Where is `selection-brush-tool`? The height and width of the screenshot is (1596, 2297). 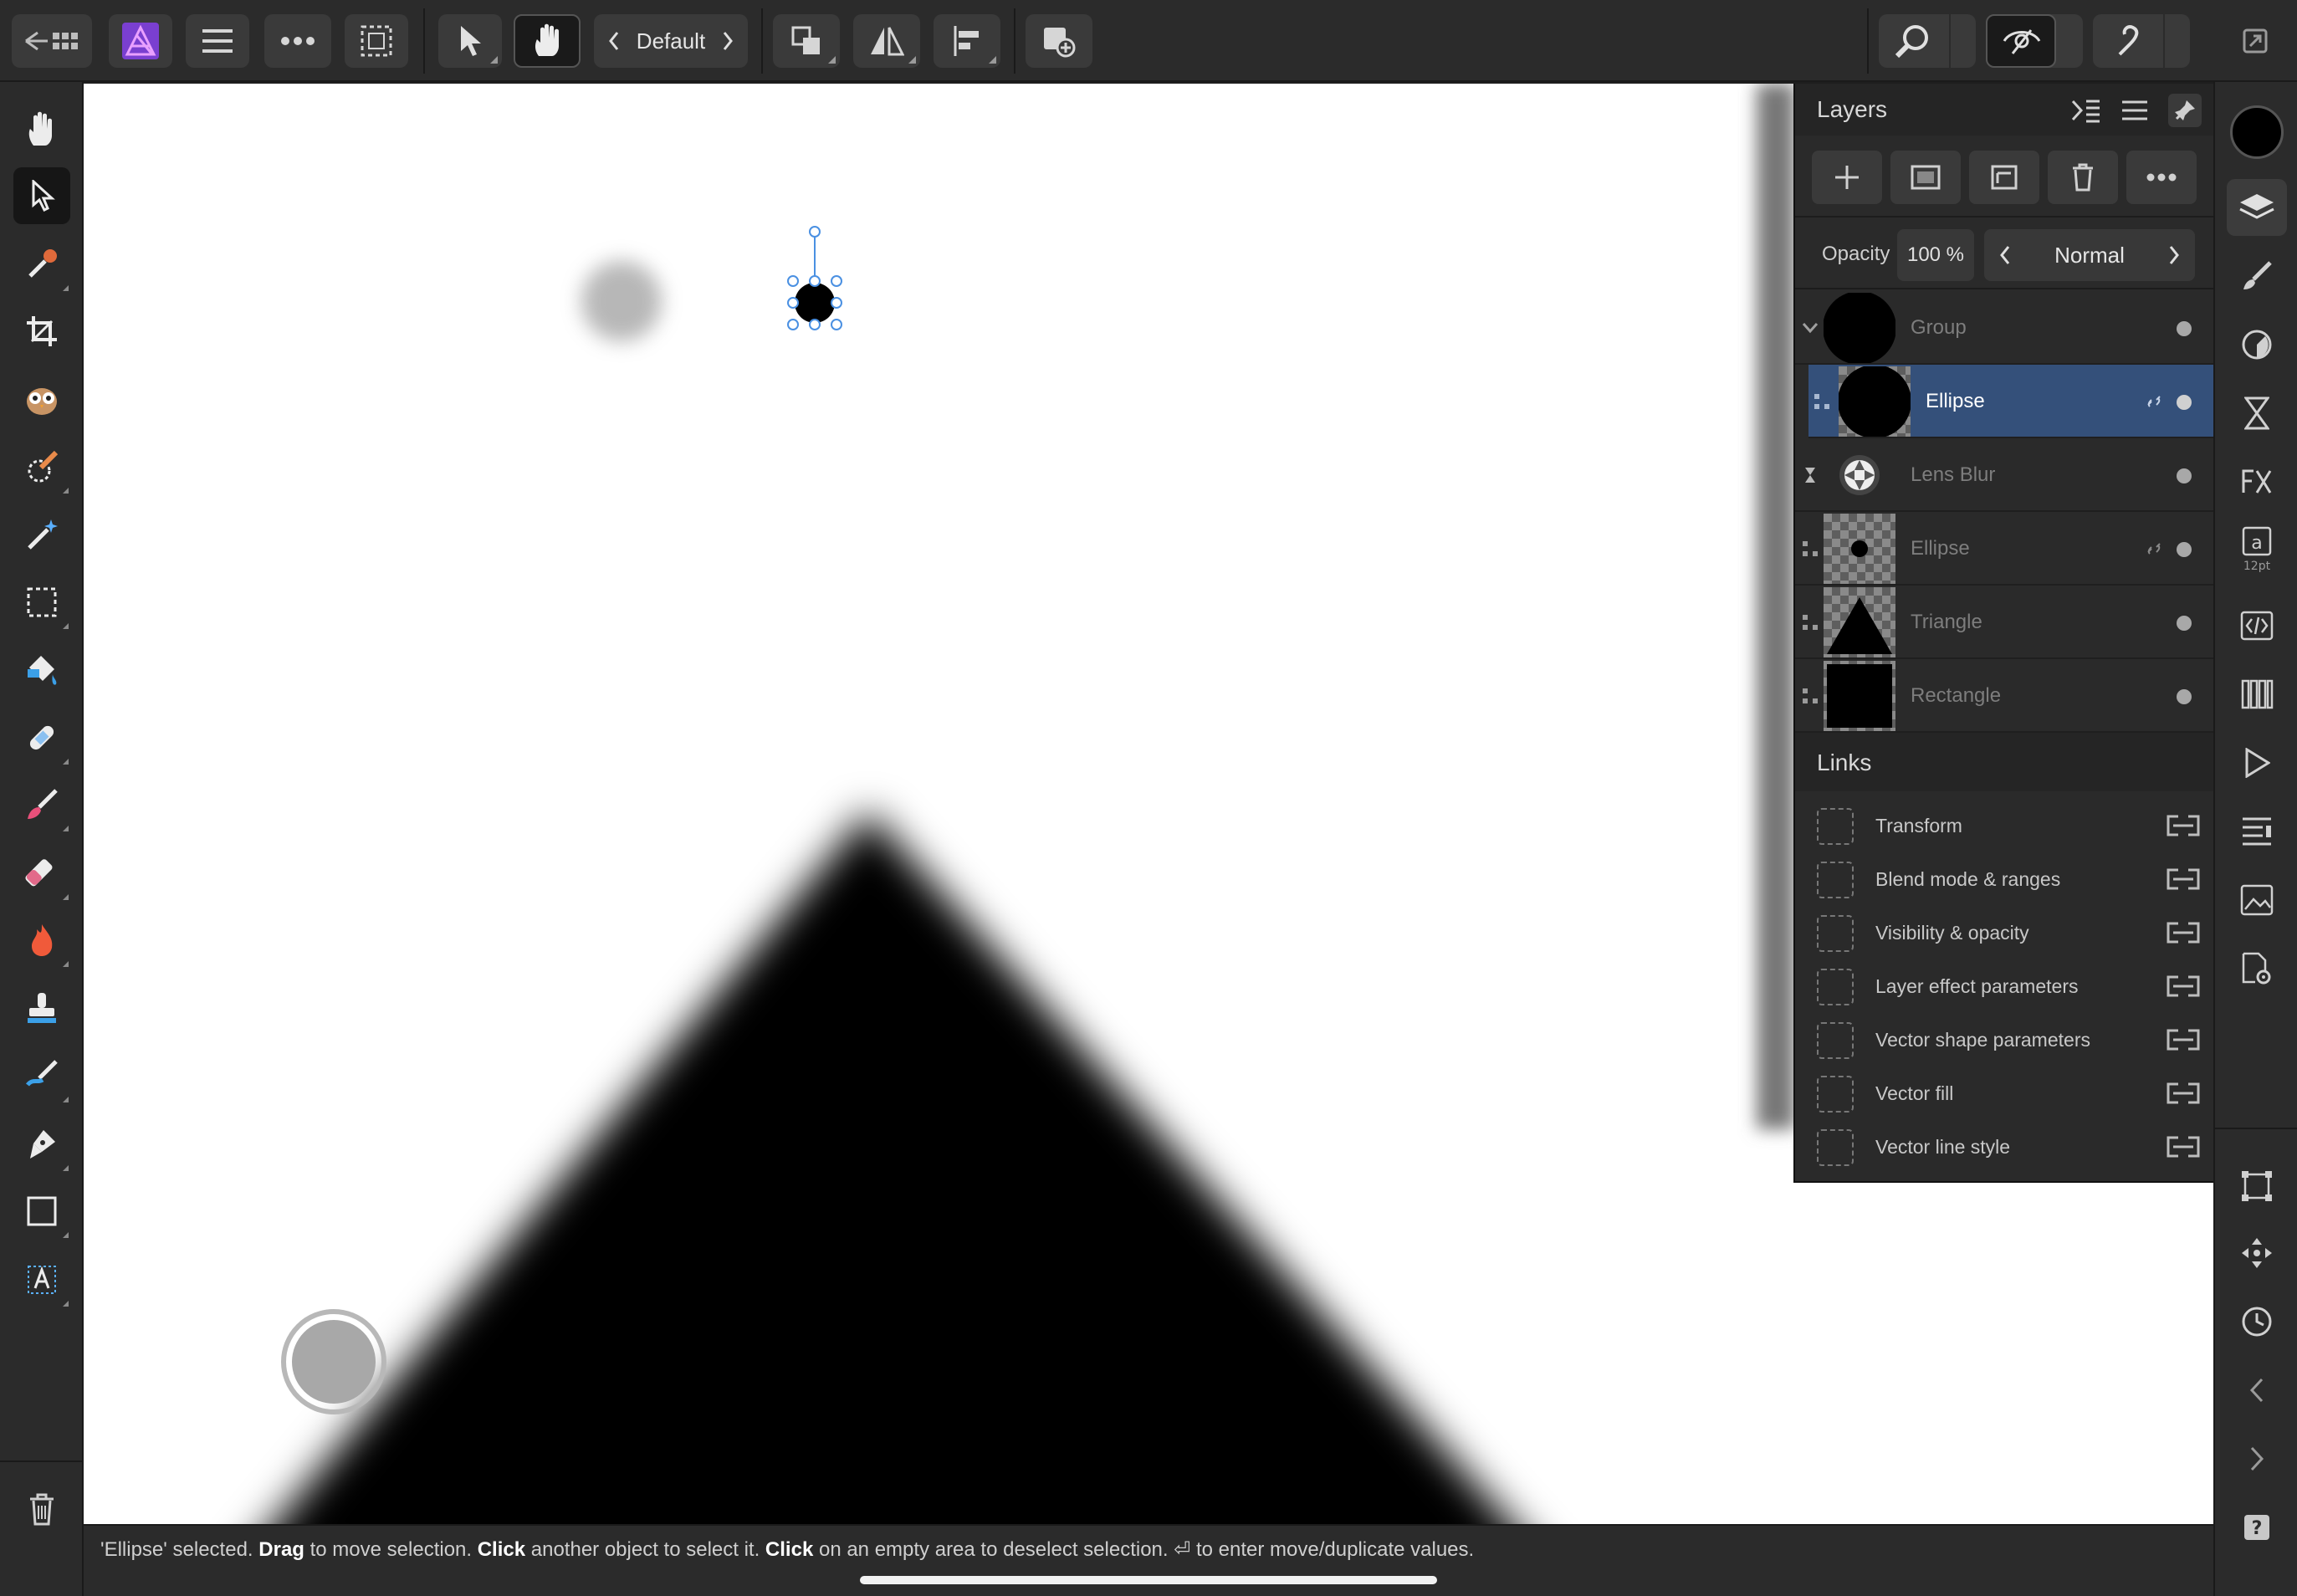
selection-brush-tool is located at coordinates (41, 466).